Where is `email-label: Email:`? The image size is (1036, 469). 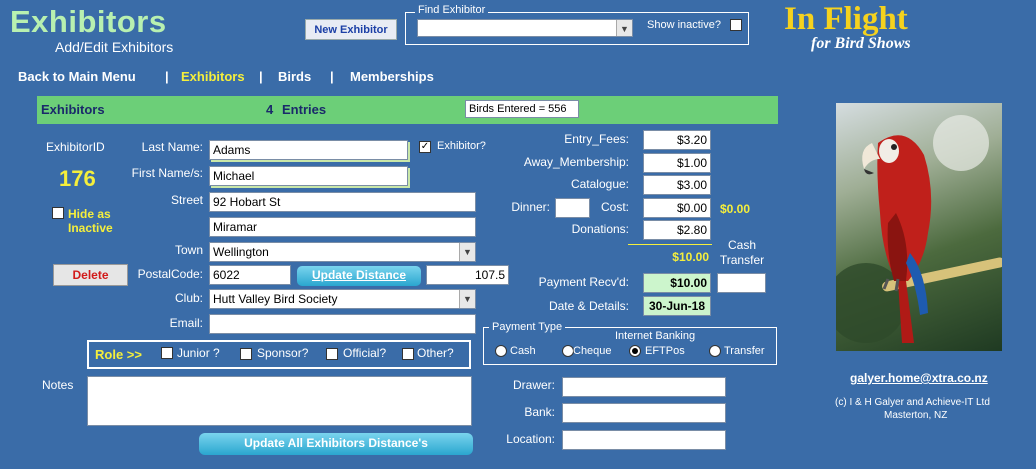 email-label: Email: is located at coordinates (186, 323).